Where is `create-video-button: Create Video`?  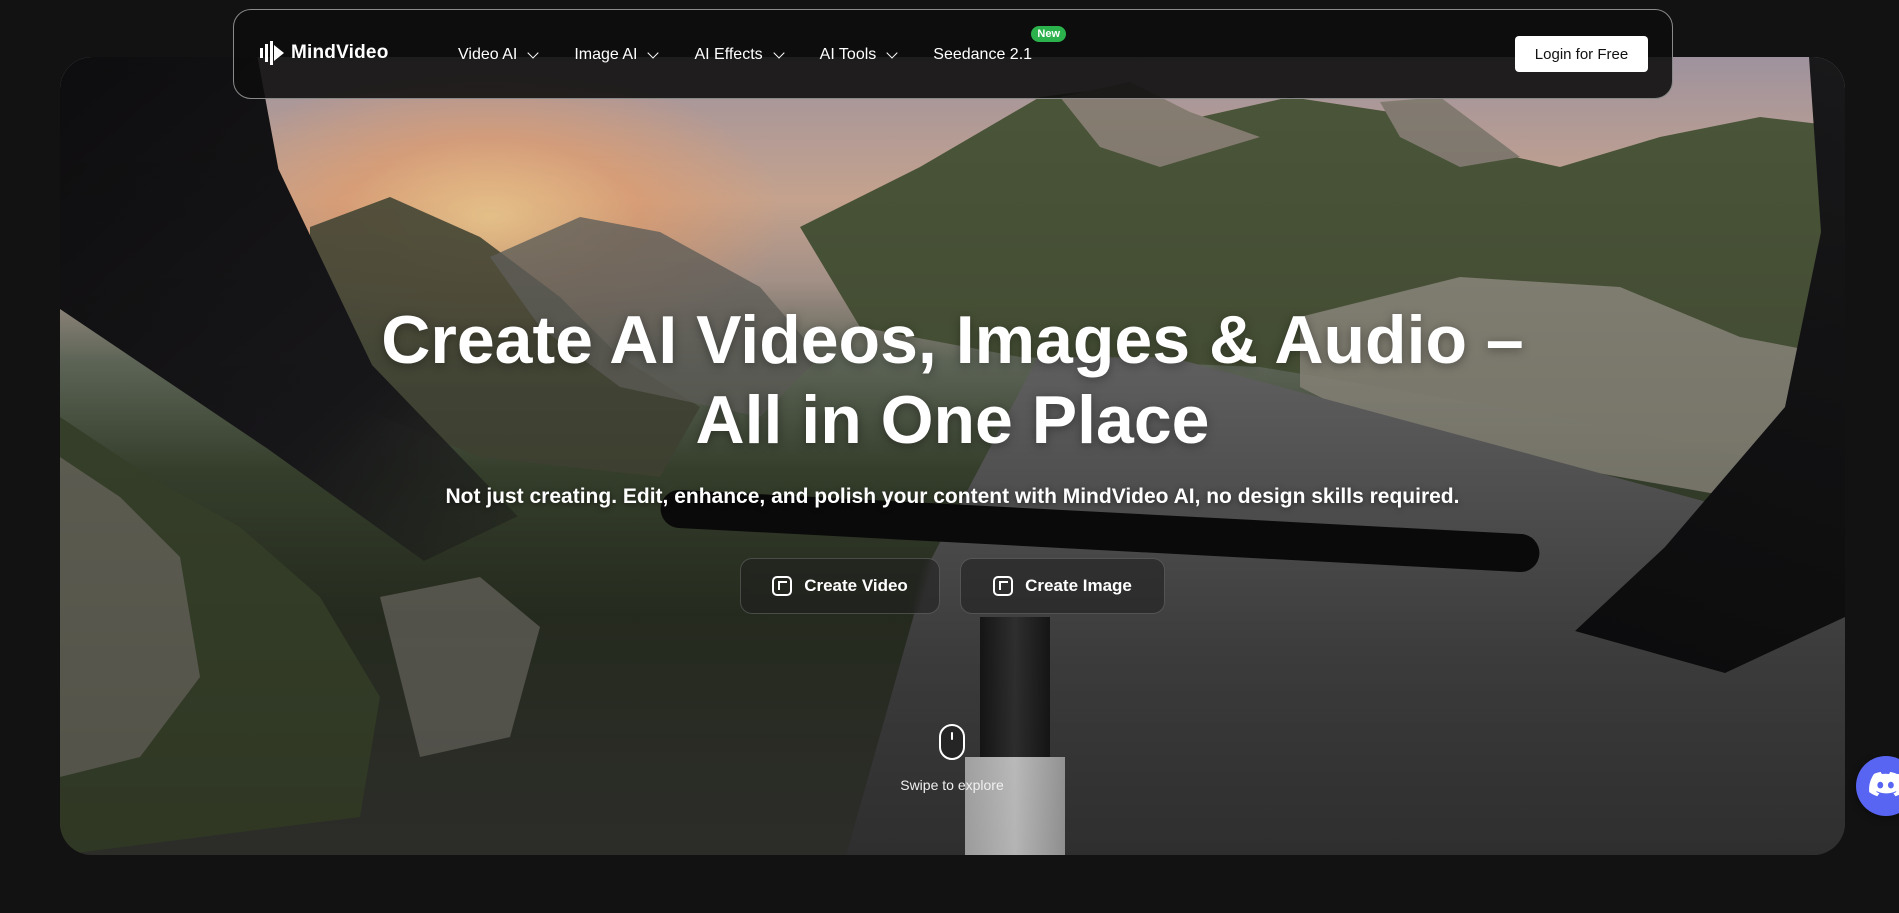
create-video-button: Create Video is located at coordinates (840, 586).